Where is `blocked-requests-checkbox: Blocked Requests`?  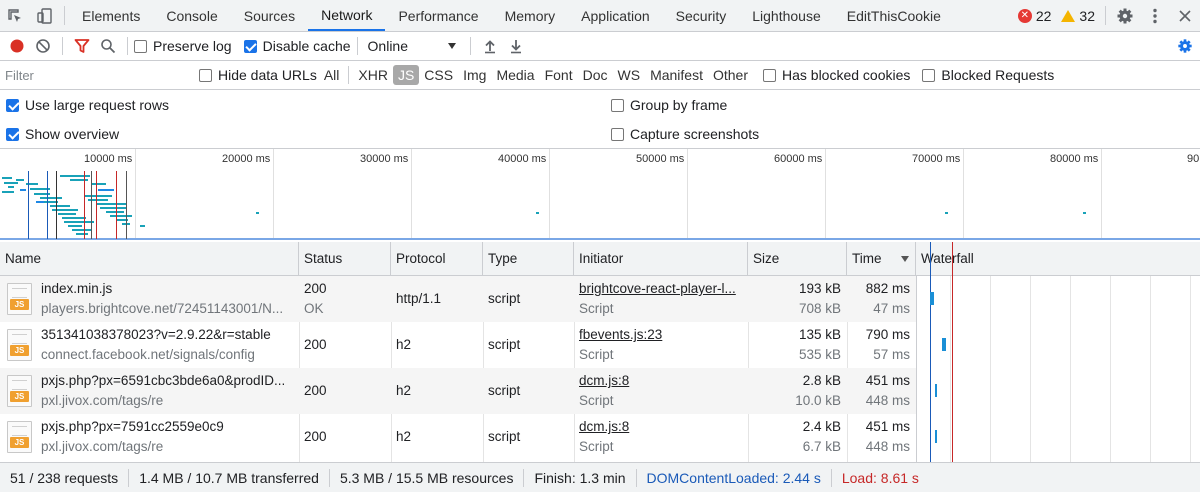 blocked-requests-checkbox: Blocked Requests is located at coordinates (988, 75).